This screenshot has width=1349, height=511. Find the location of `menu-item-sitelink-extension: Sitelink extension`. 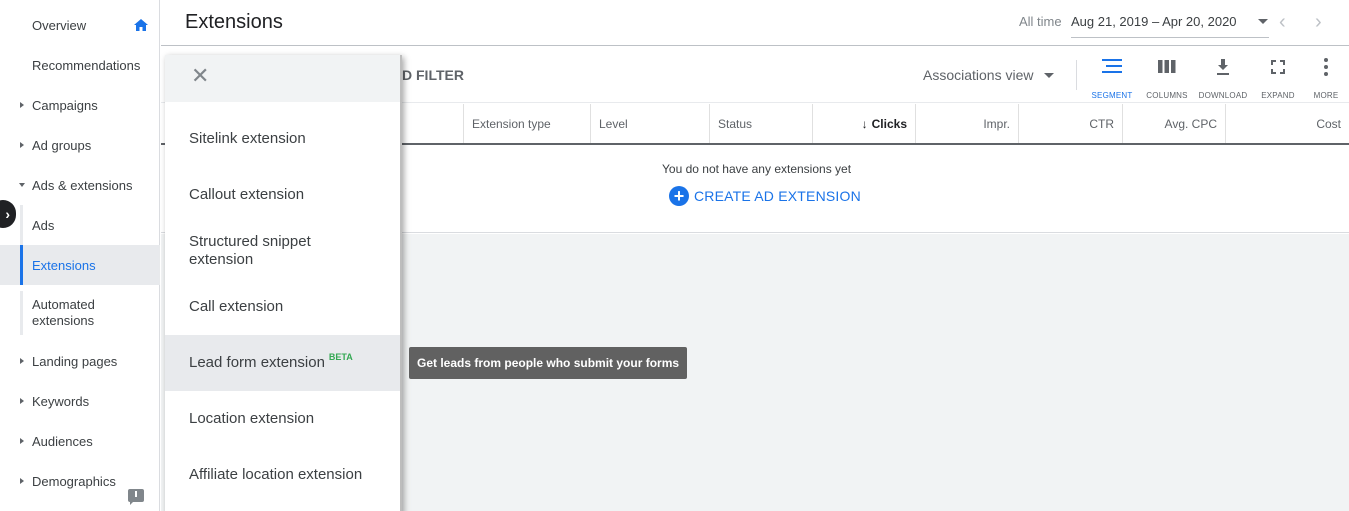

menu-item-sitelink-extension: Sitelink extension is located at coordinates (282, 139).